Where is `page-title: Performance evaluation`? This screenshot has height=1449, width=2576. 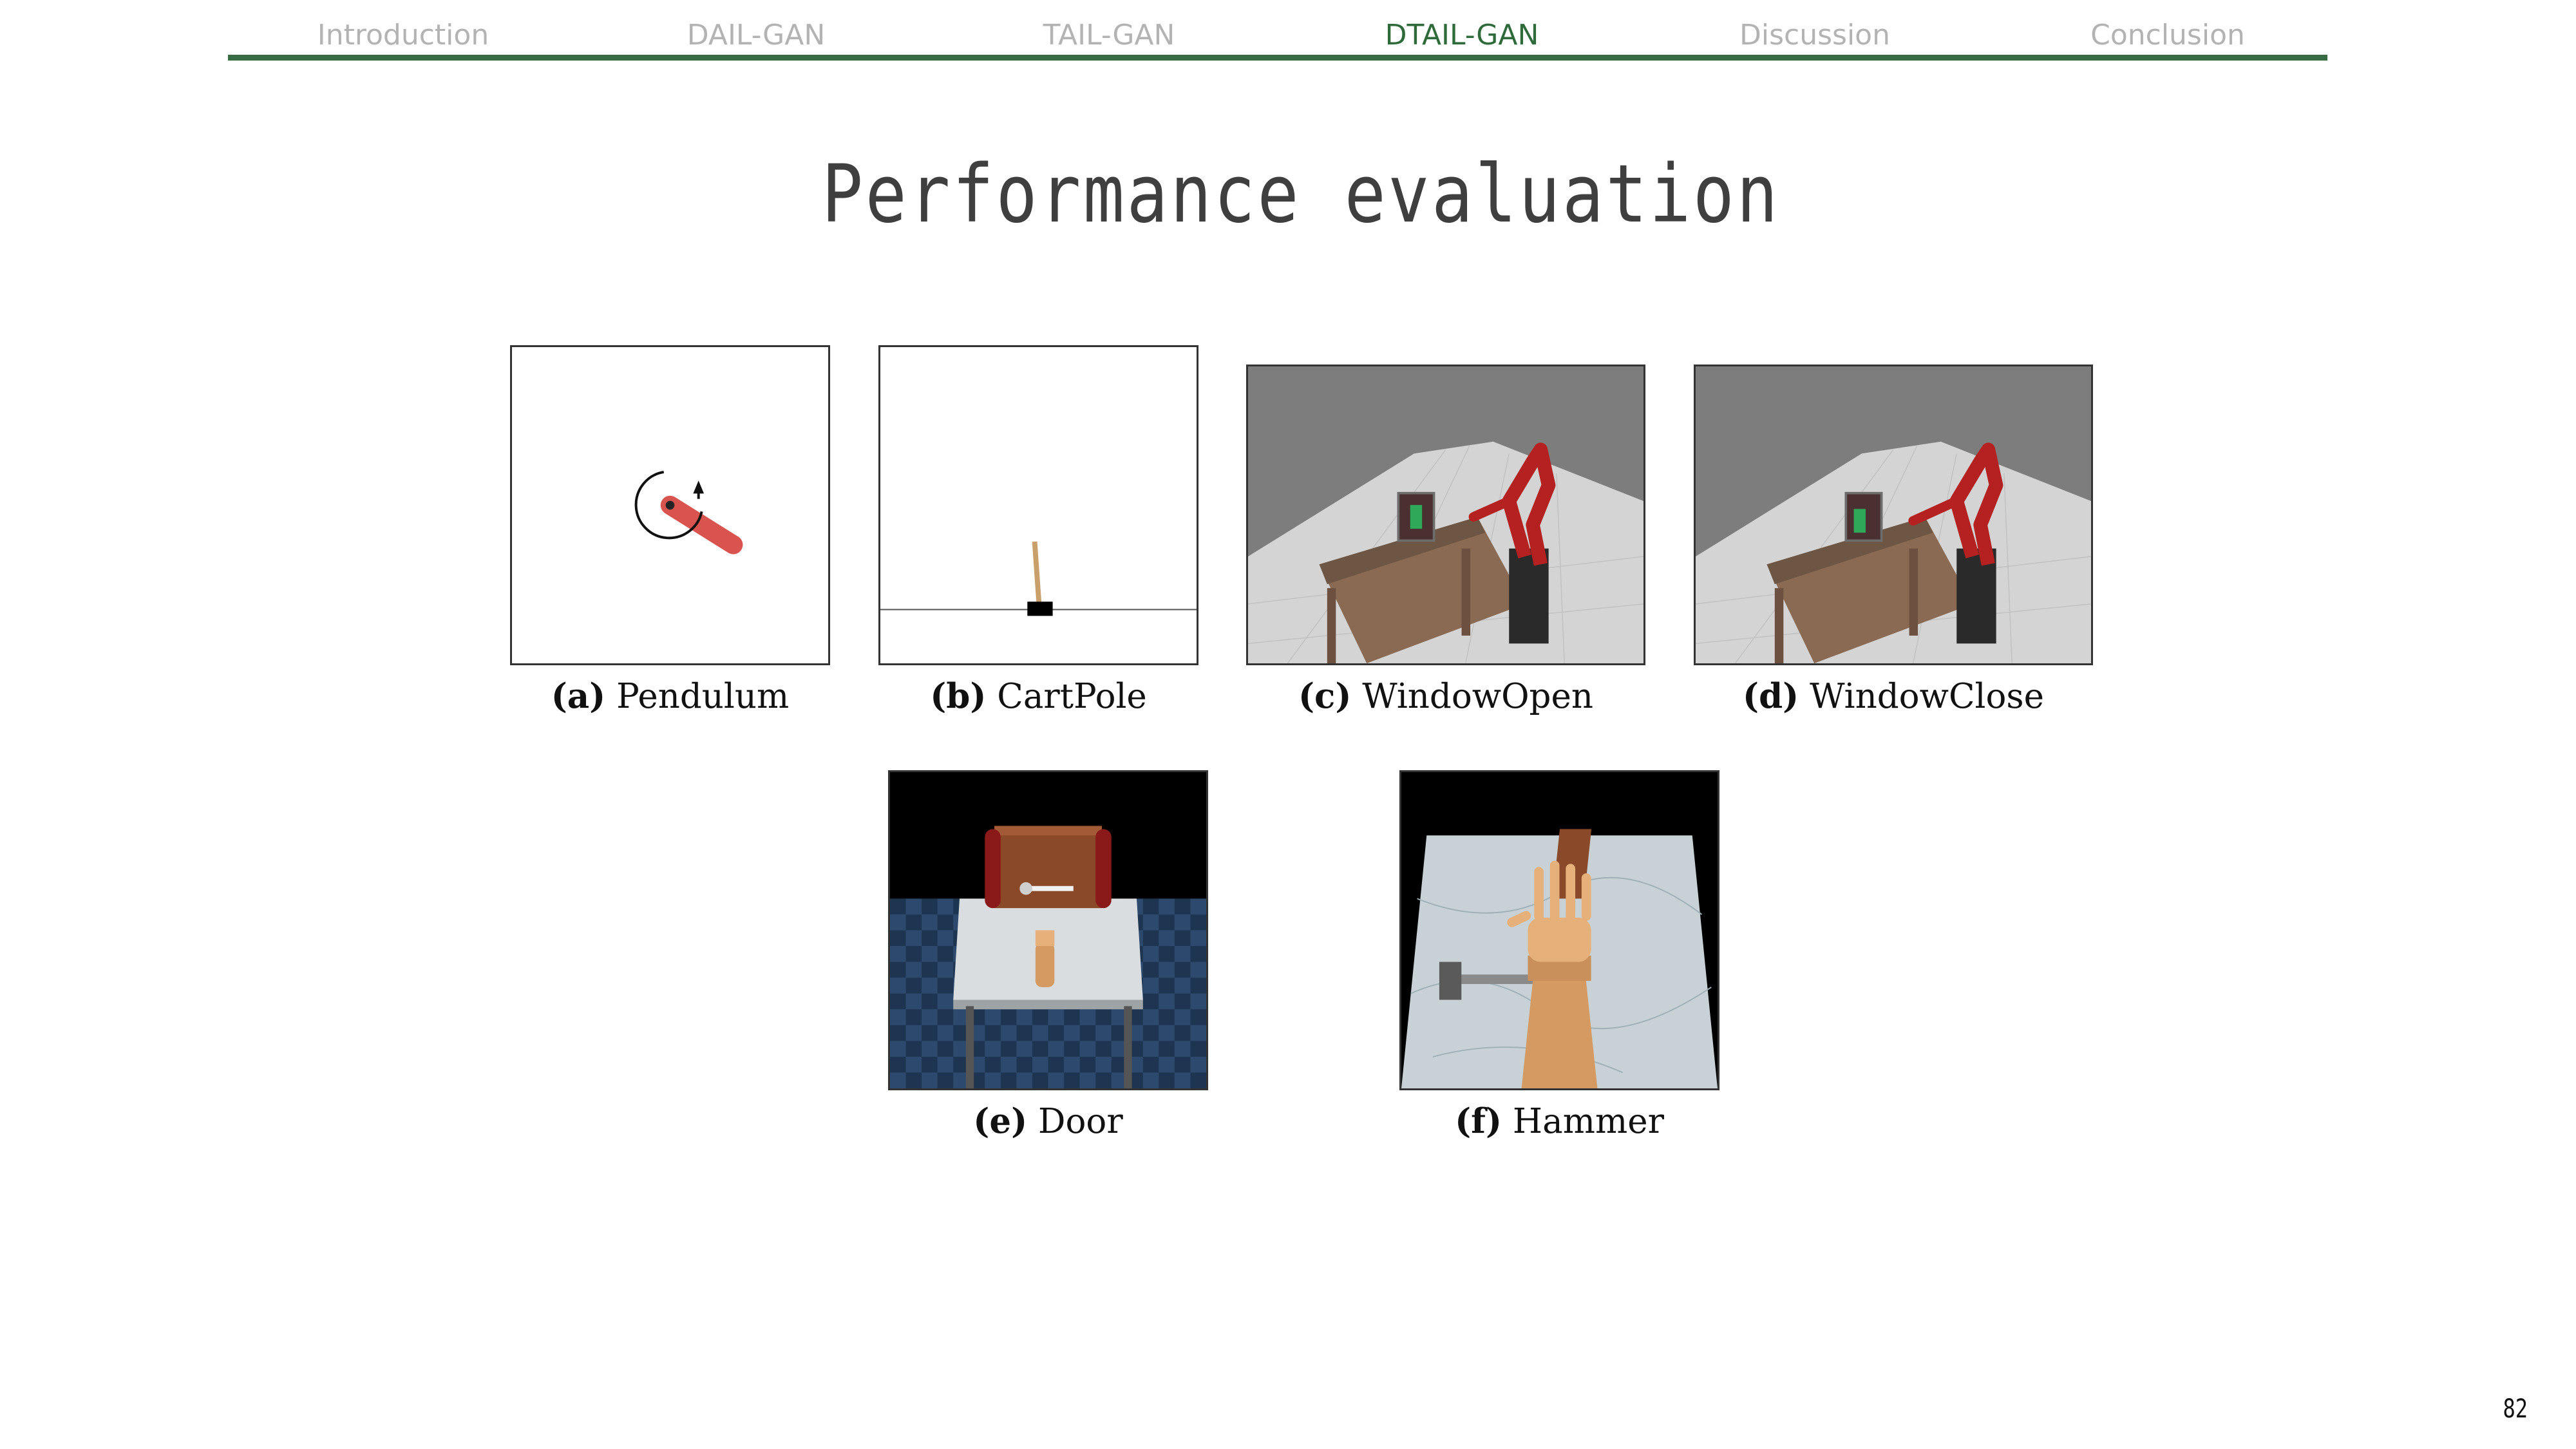 page-title: Performance evaluation is located at coordinates (1301, 194).